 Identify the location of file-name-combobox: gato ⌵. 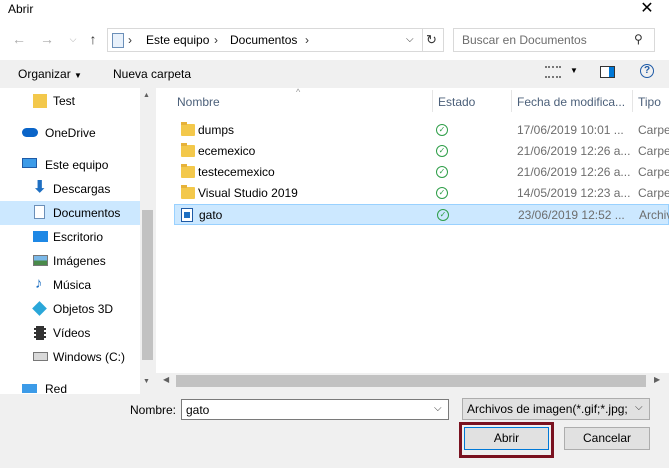
(315, 409).